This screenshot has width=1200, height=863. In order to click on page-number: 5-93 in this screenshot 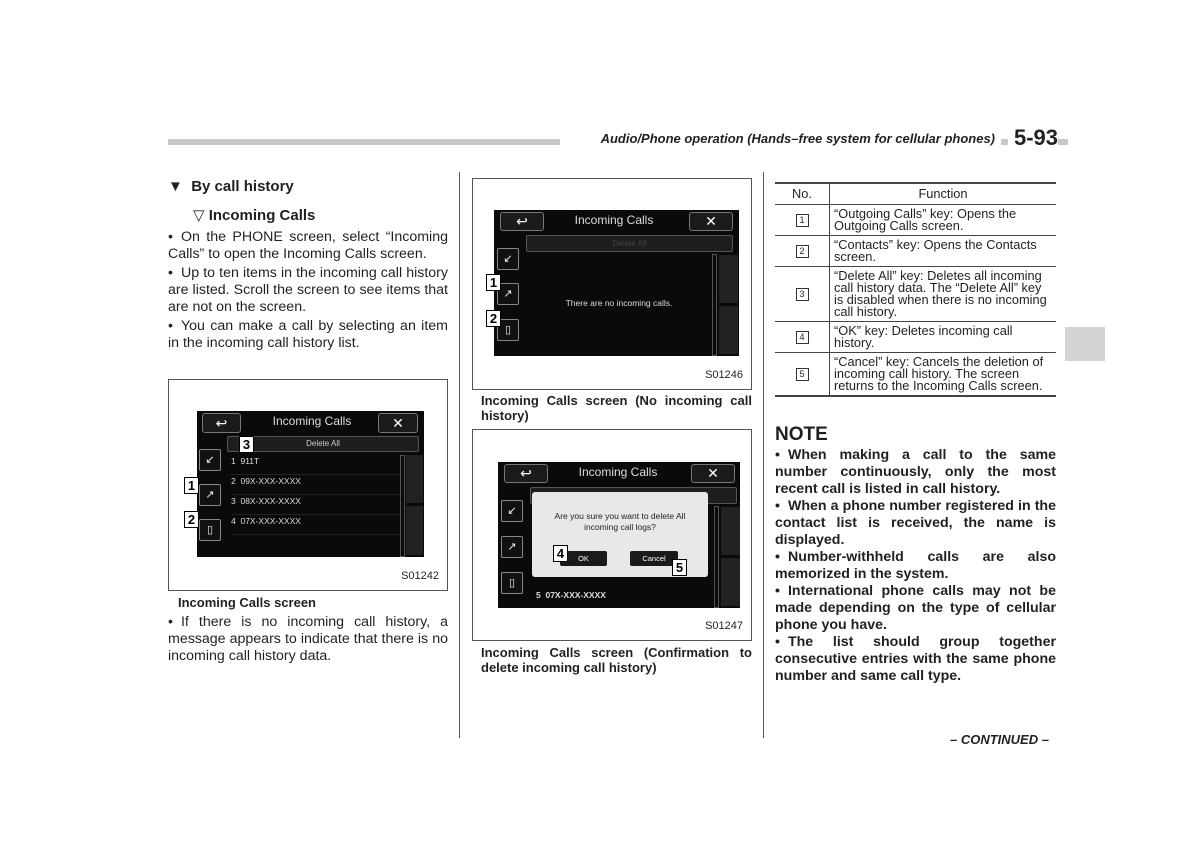, I will do `click(1033, 138)`.